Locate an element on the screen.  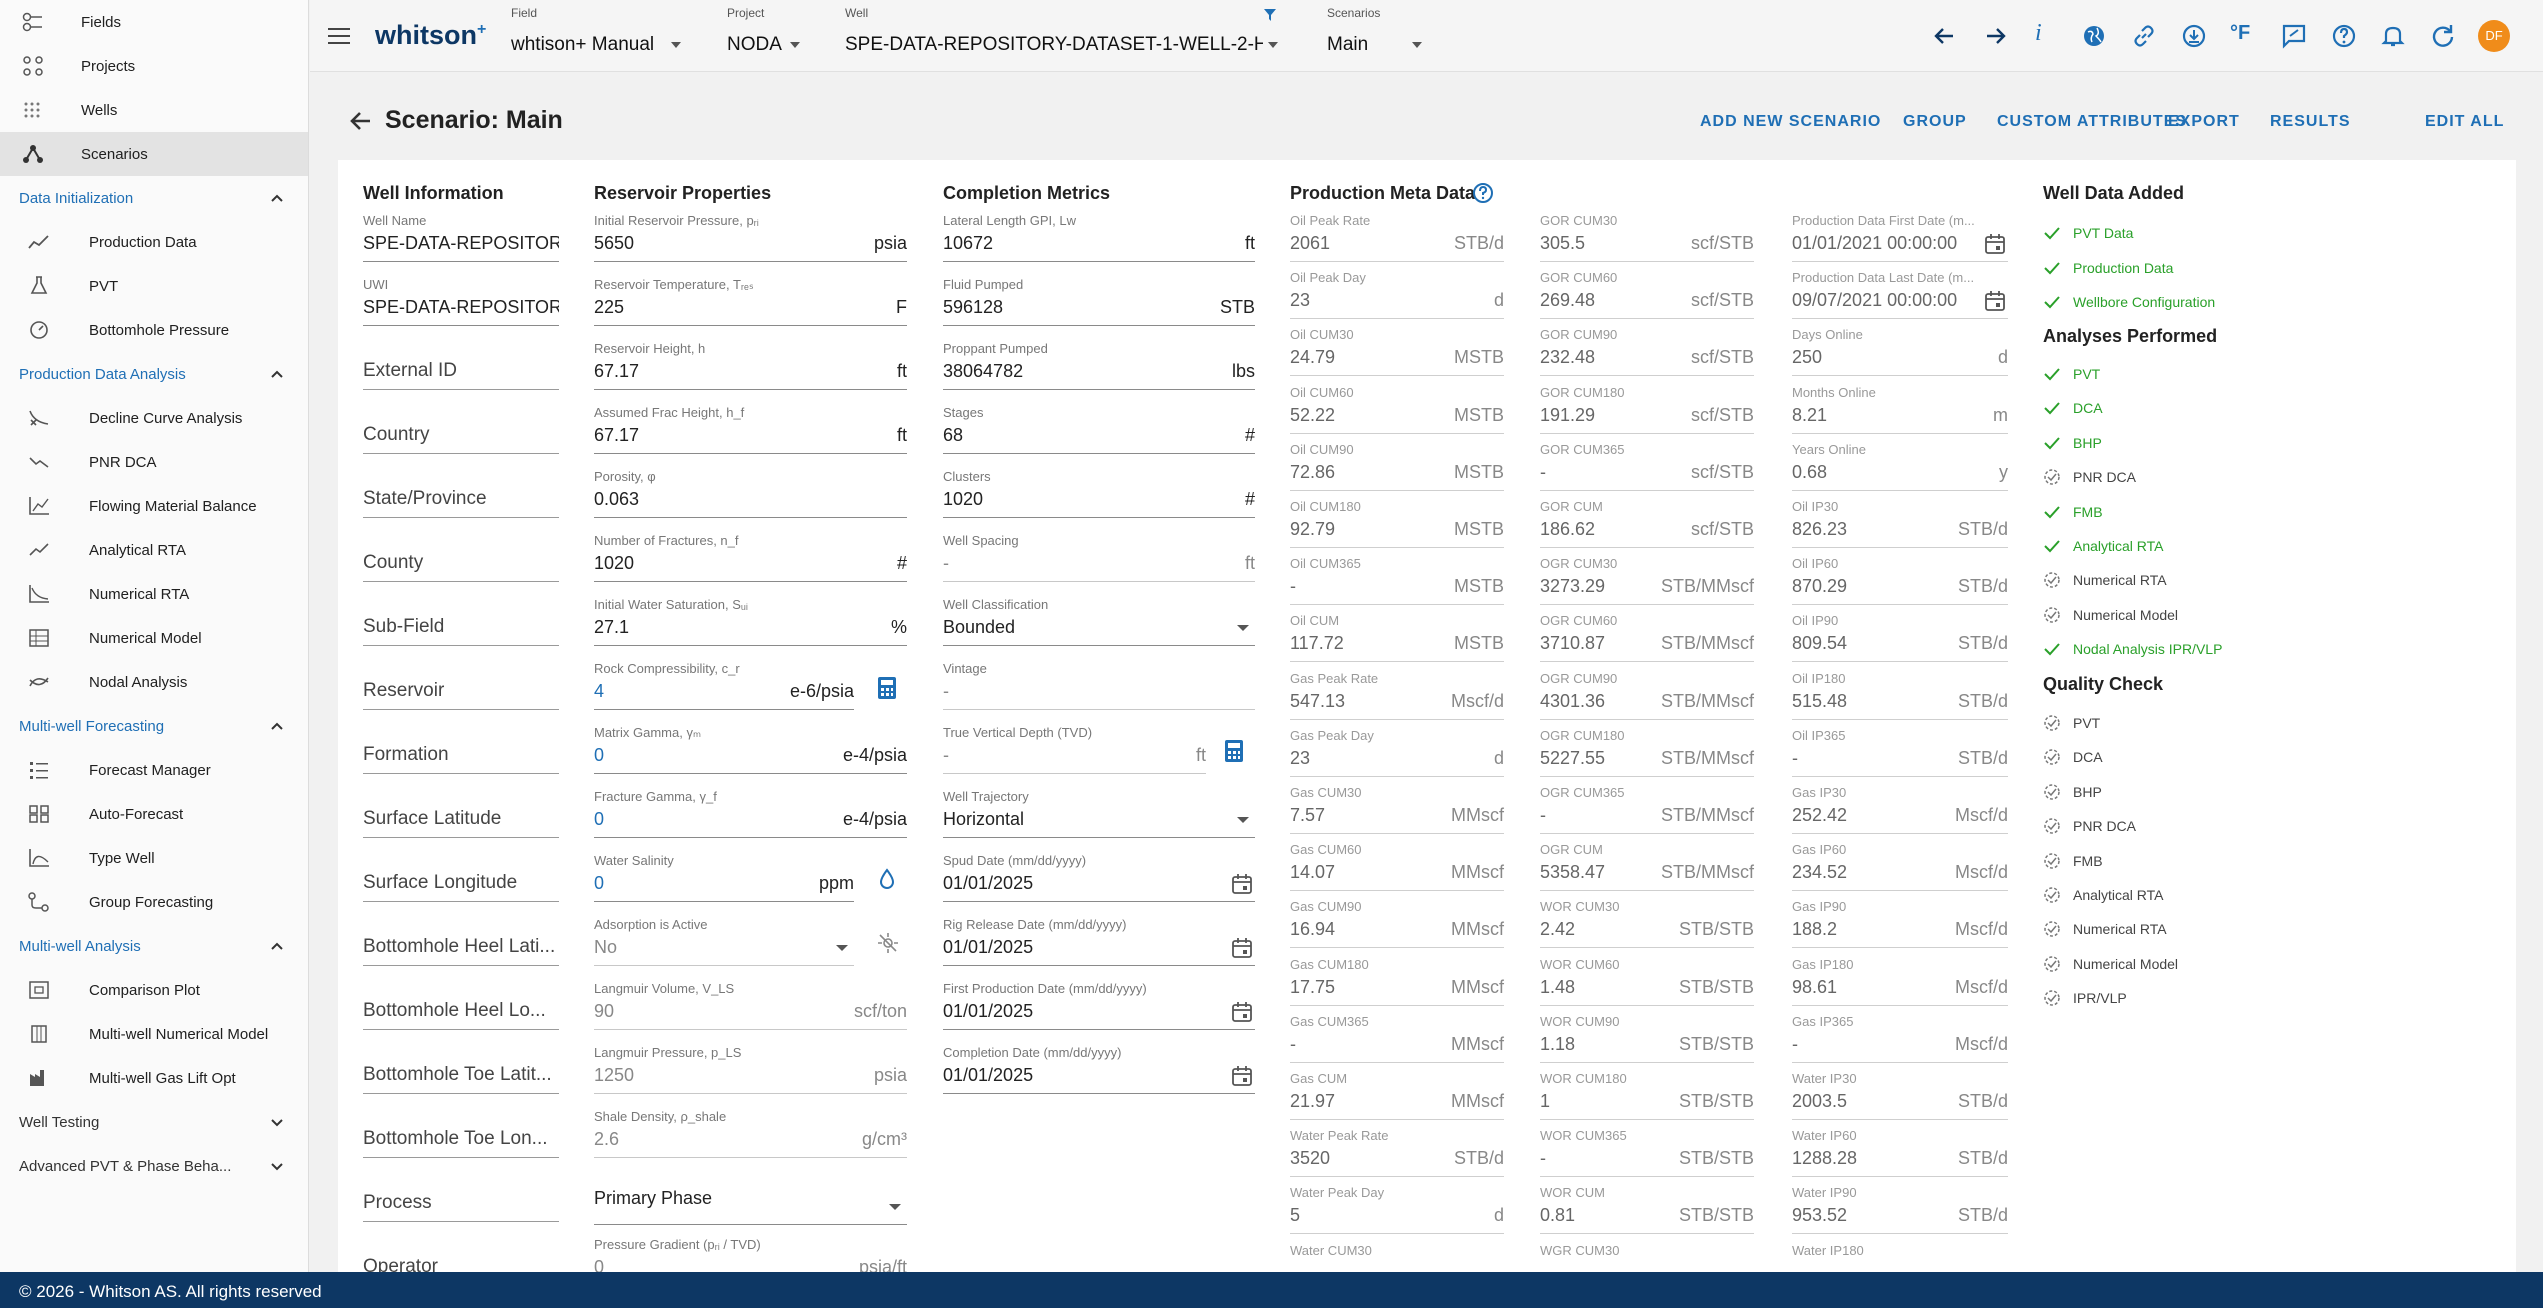
years-online-field: Years Online 0.68 y is located at coordinates (1900, 471).